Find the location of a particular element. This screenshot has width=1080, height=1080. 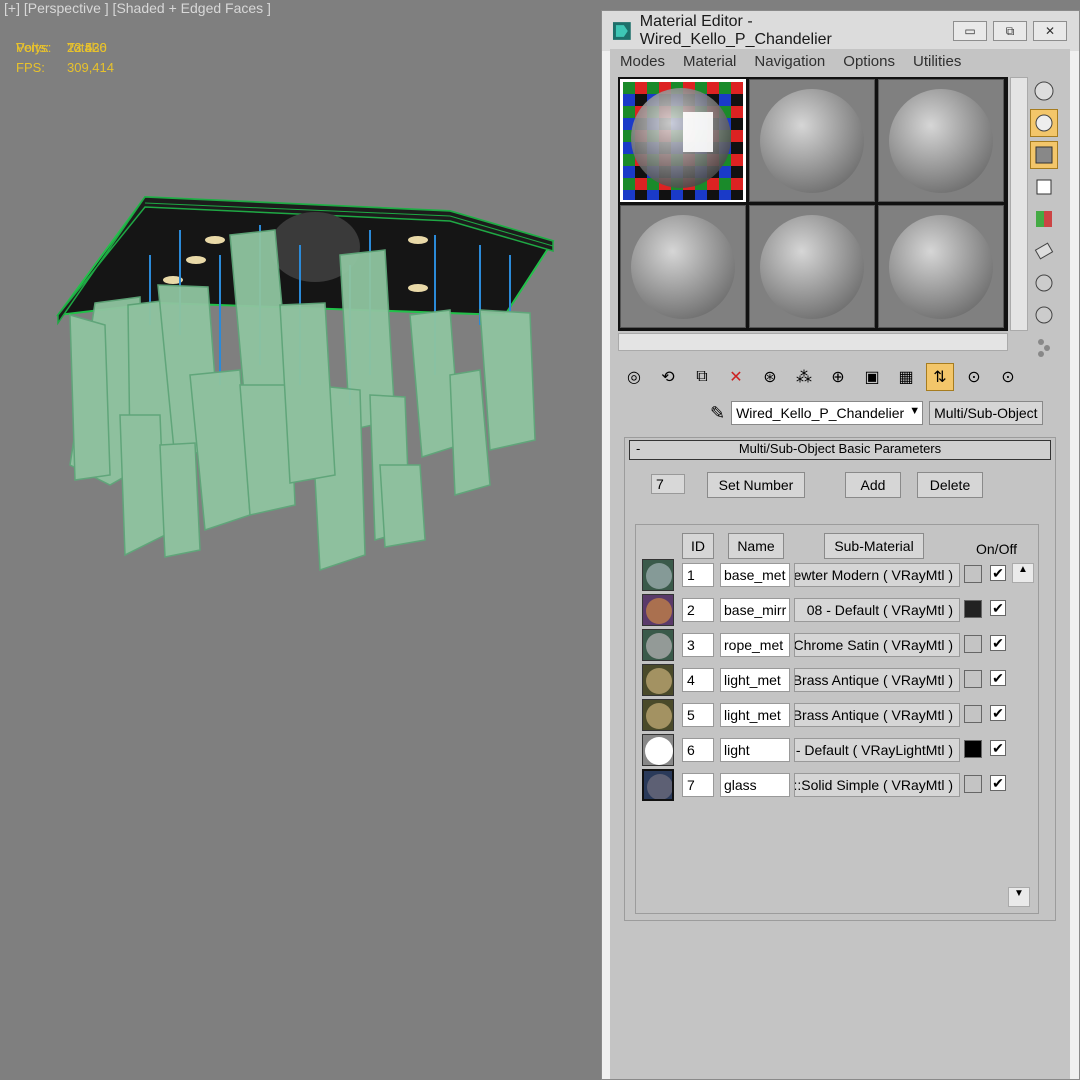

name-field: rope_met is located at coordinates (755, 645).